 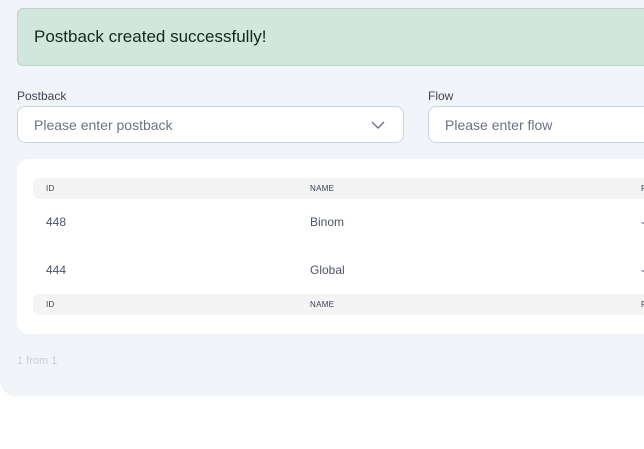 What do you see at coordinates (327, 270) in the screenshot?
I see `row-name: Global` at bounding box center [327, 270].